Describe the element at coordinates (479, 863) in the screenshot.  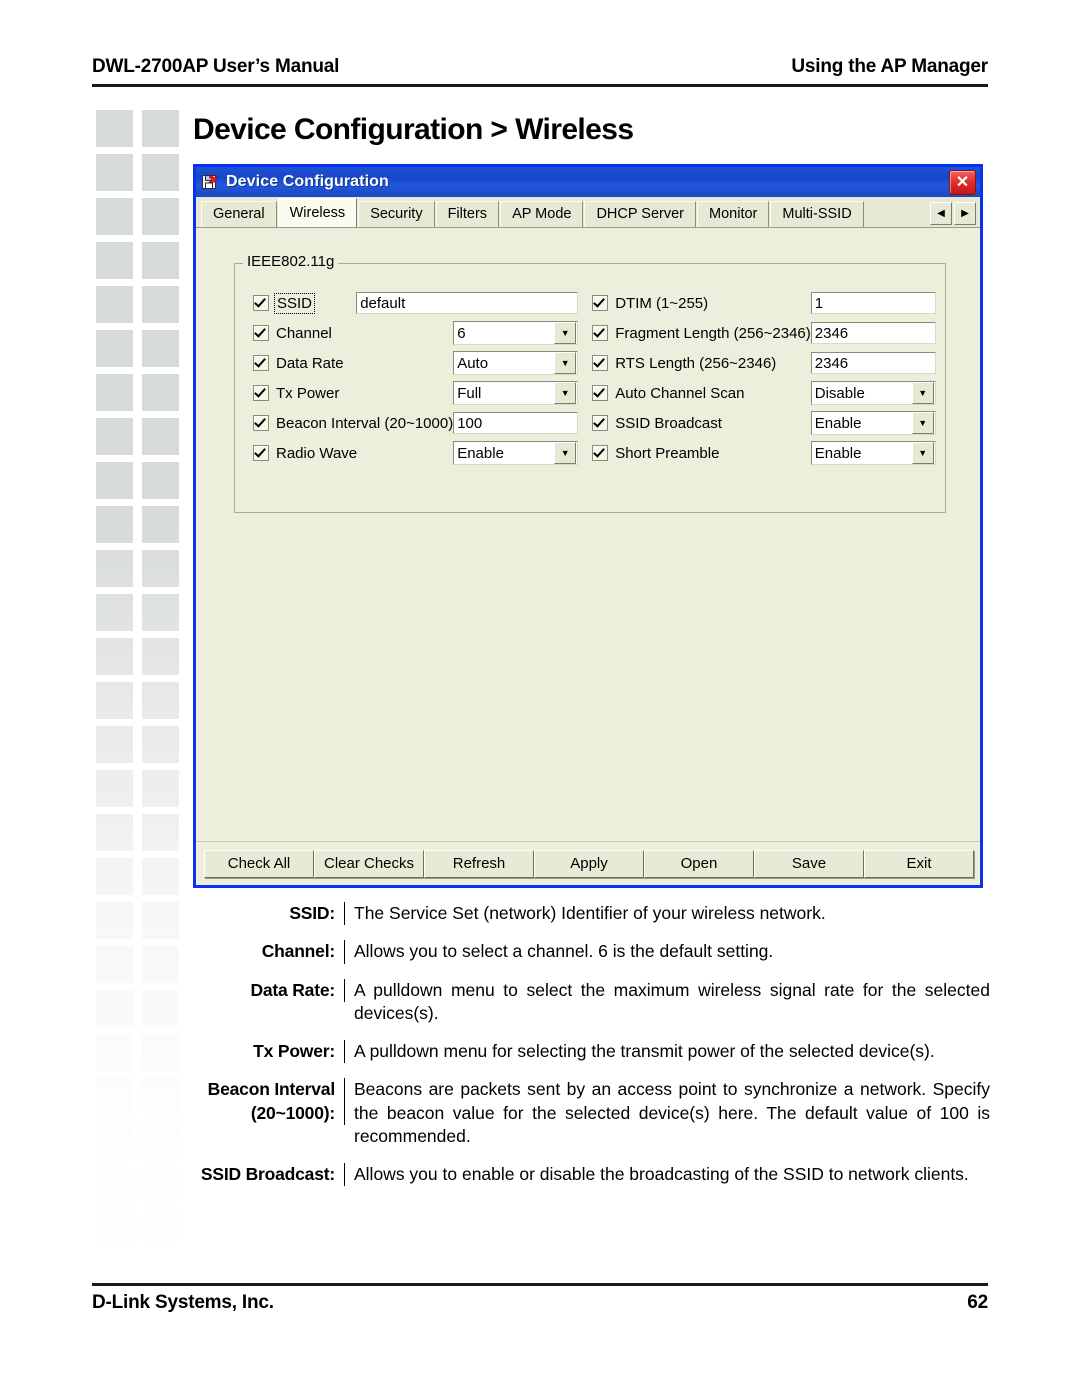
I see `refresh-button: Refresh` at that location.